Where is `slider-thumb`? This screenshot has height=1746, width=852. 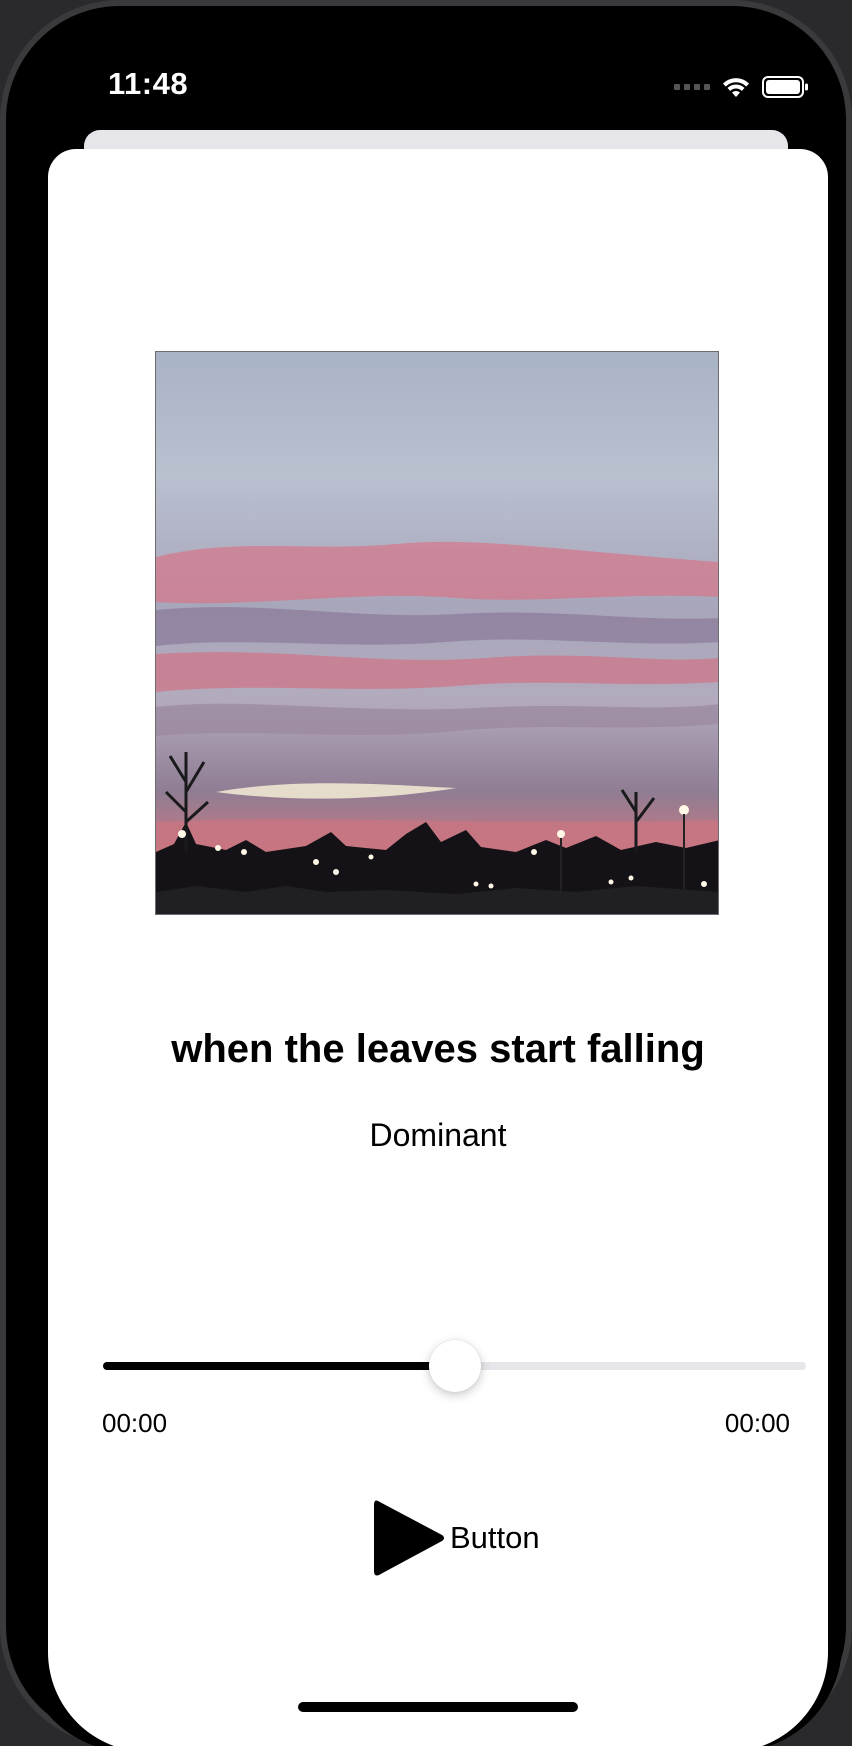
slider-thumb is located at coordinates (454, 1366).